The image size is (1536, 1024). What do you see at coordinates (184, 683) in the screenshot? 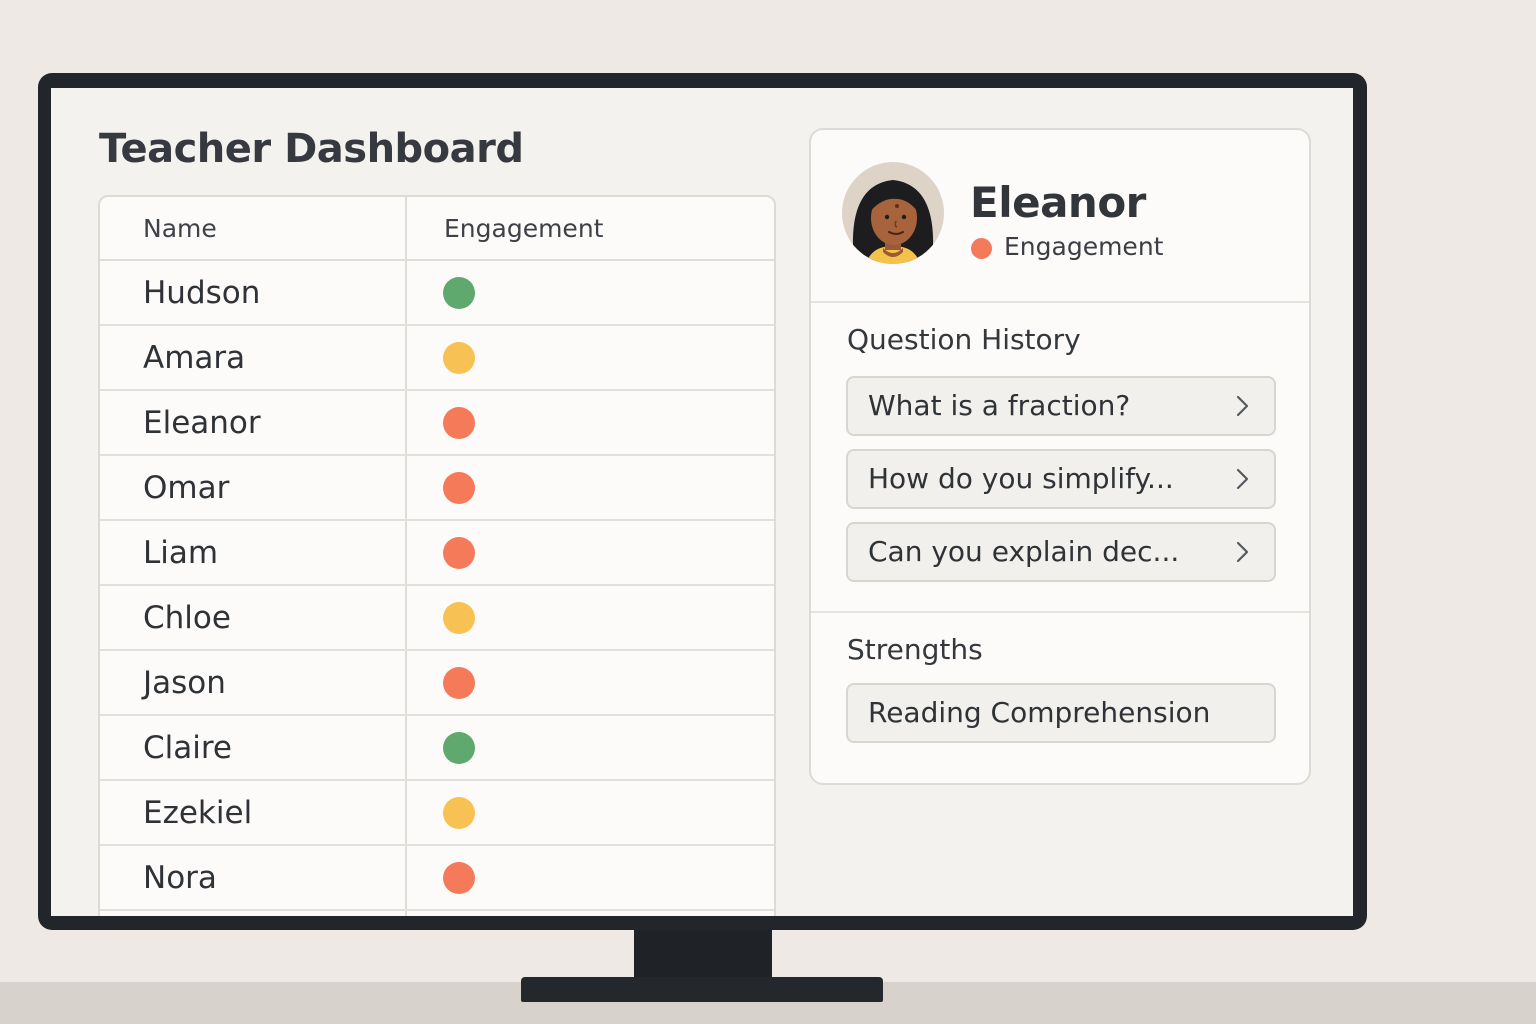
I see `student-name-cell: Jason` at bounding box center [184, 683].